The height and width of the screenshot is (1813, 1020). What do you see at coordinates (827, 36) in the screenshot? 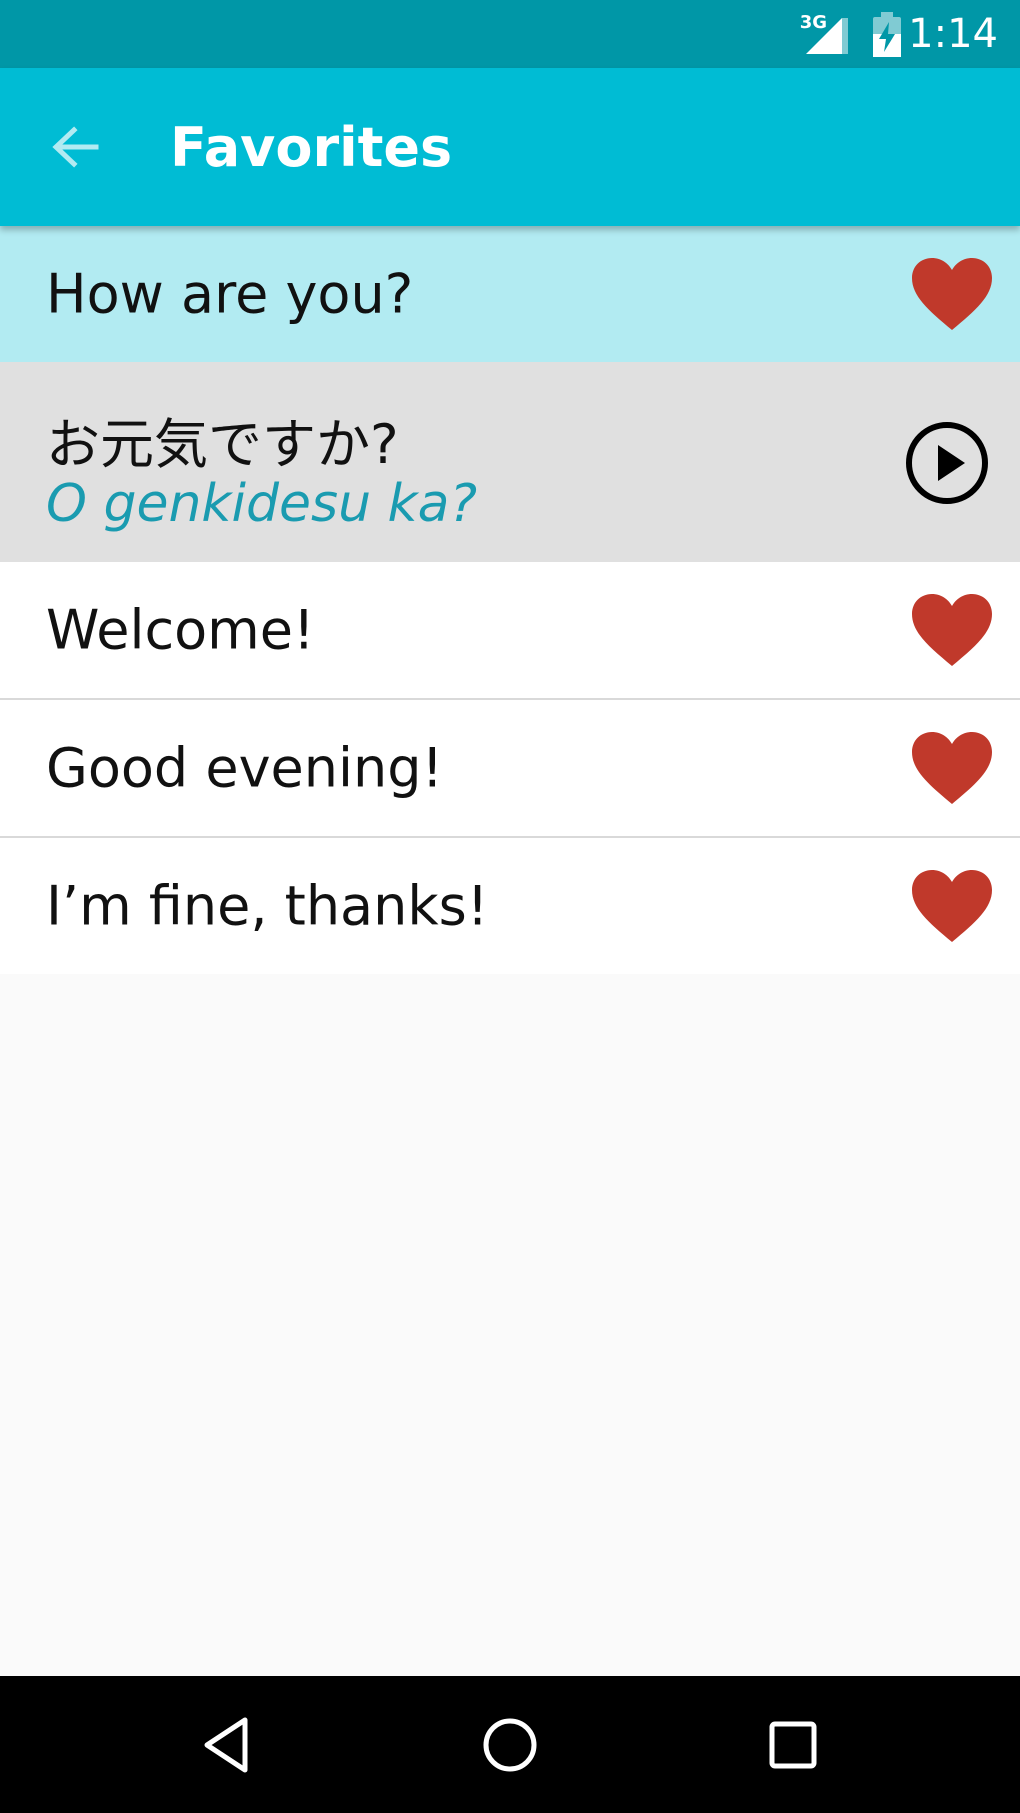
I see `signal-icon` at bounding box center [827, 36].